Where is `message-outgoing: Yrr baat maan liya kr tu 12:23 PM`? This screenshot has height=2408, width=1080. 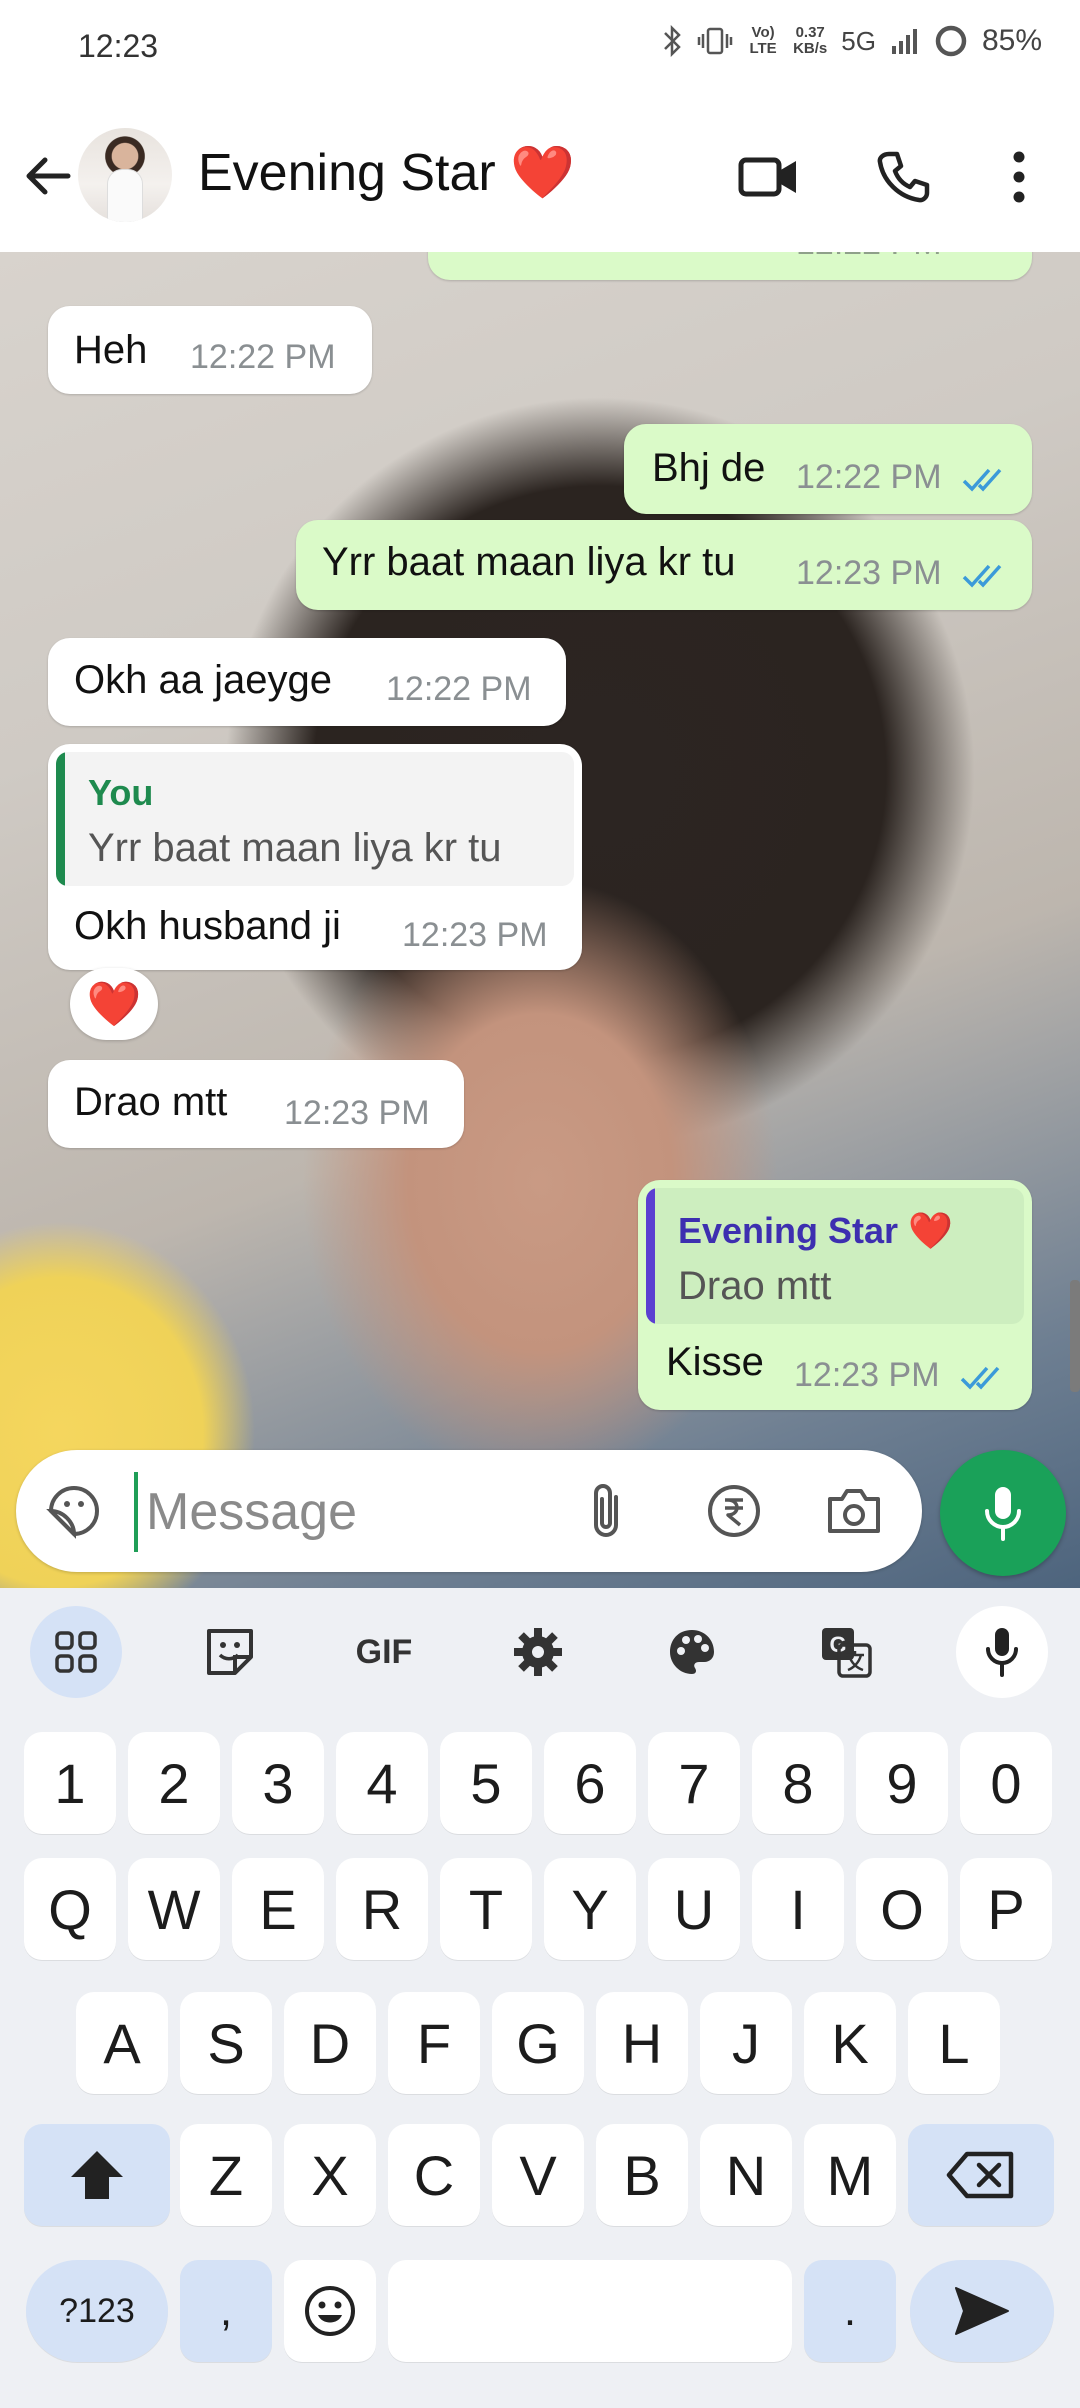
message-outgoing: Yrr baat maan liya kr tu 12:23 PM is located at coordinates (664, 565).